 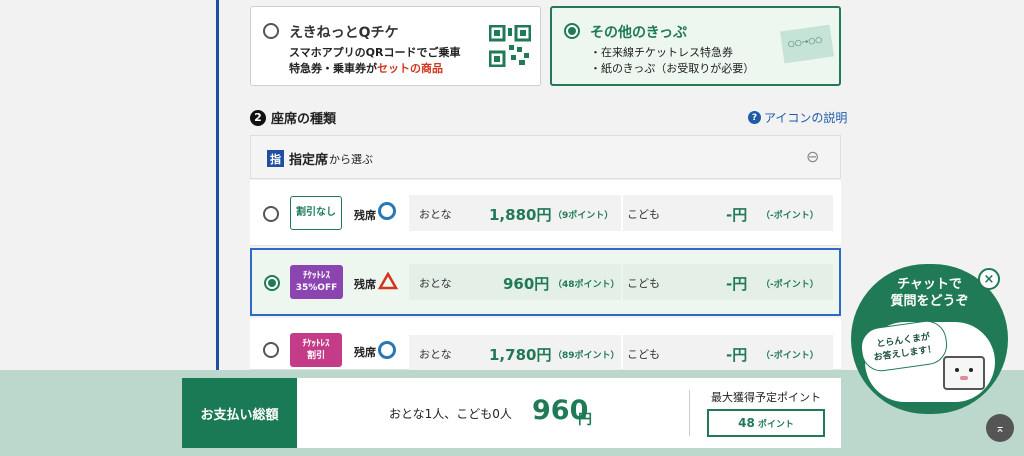 I want to click on passenger-count: おとな1人、こども0人, so click(x=450, y=414).